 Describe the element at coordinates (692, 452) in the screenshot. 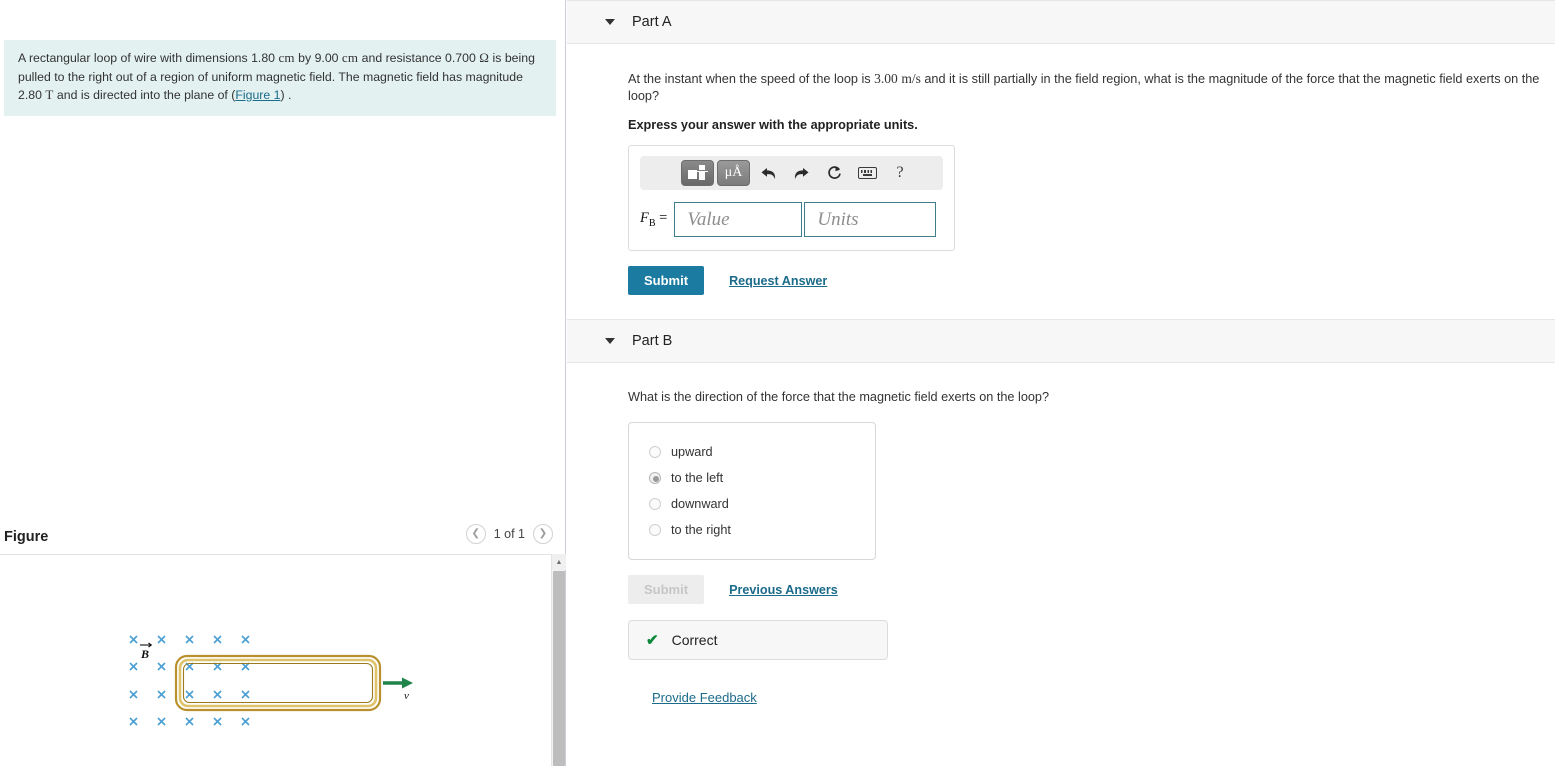

I see `option-label: upward` at that location.